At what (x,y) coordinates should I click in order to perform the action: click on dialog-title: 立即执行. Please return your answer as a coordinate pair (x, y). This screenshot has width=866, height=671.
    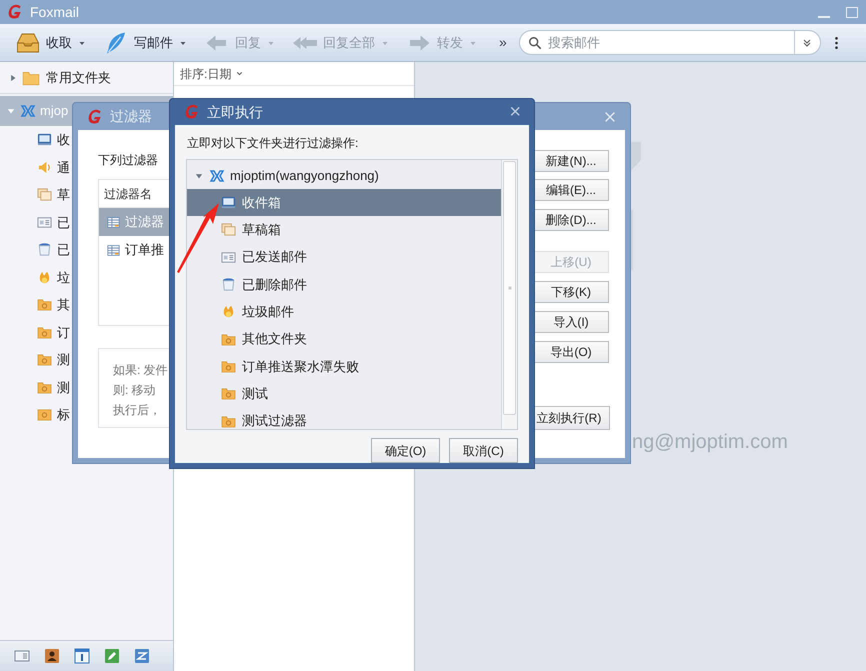
    Looking at the image, I should click on (235, 112).